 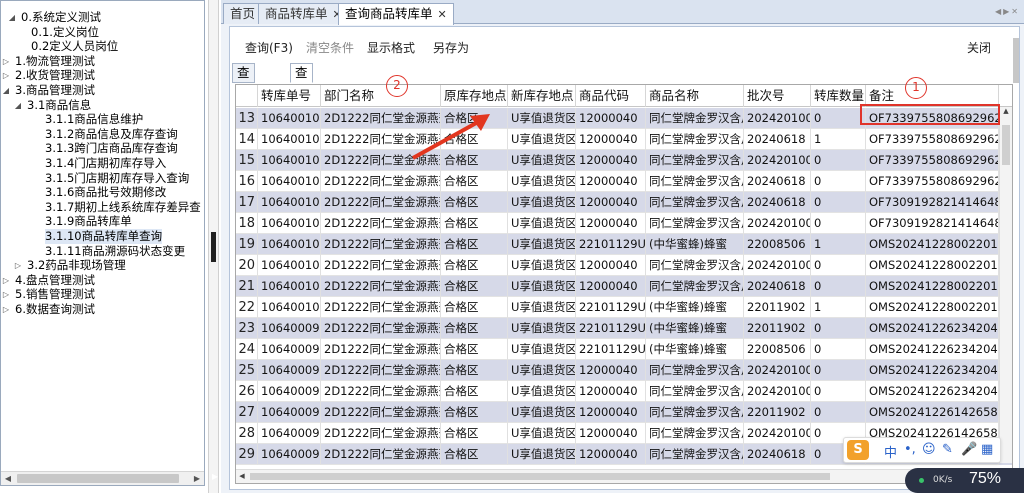 I want to click on column-header: 商品代码, so click(x=611, y=96).